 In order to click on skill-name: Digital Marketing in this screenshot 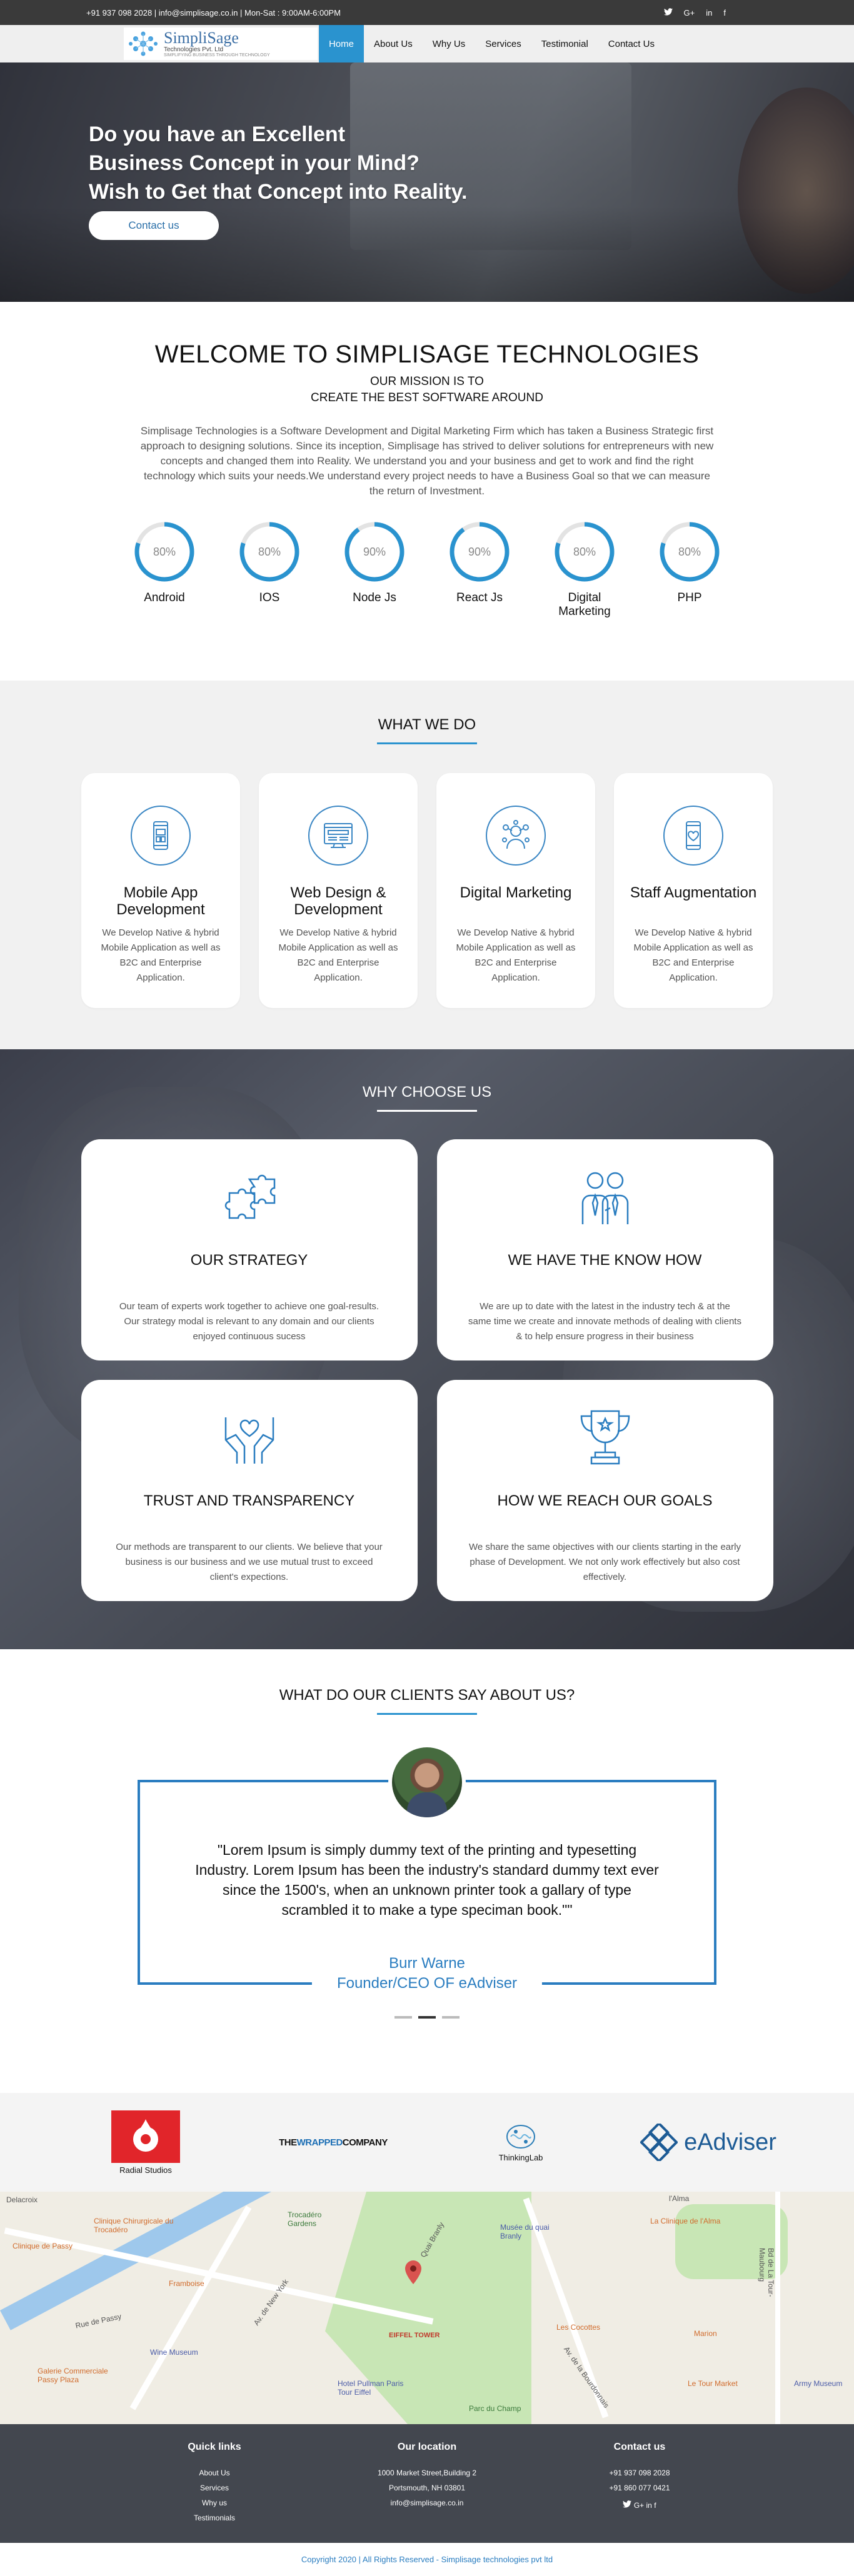, I will do `click(584, 604)`.